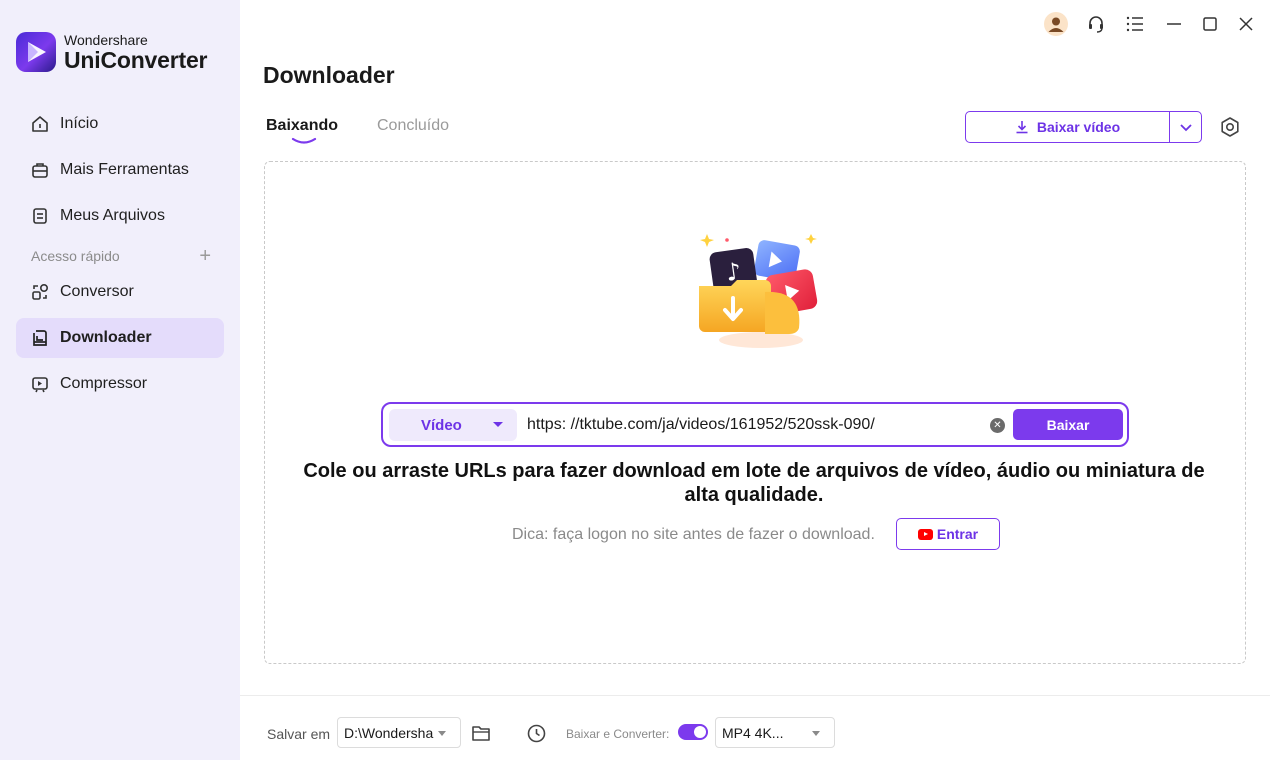 This screenshot has width=1270, height=760. I want to click on page-title: Downloader, so click(329, 75).